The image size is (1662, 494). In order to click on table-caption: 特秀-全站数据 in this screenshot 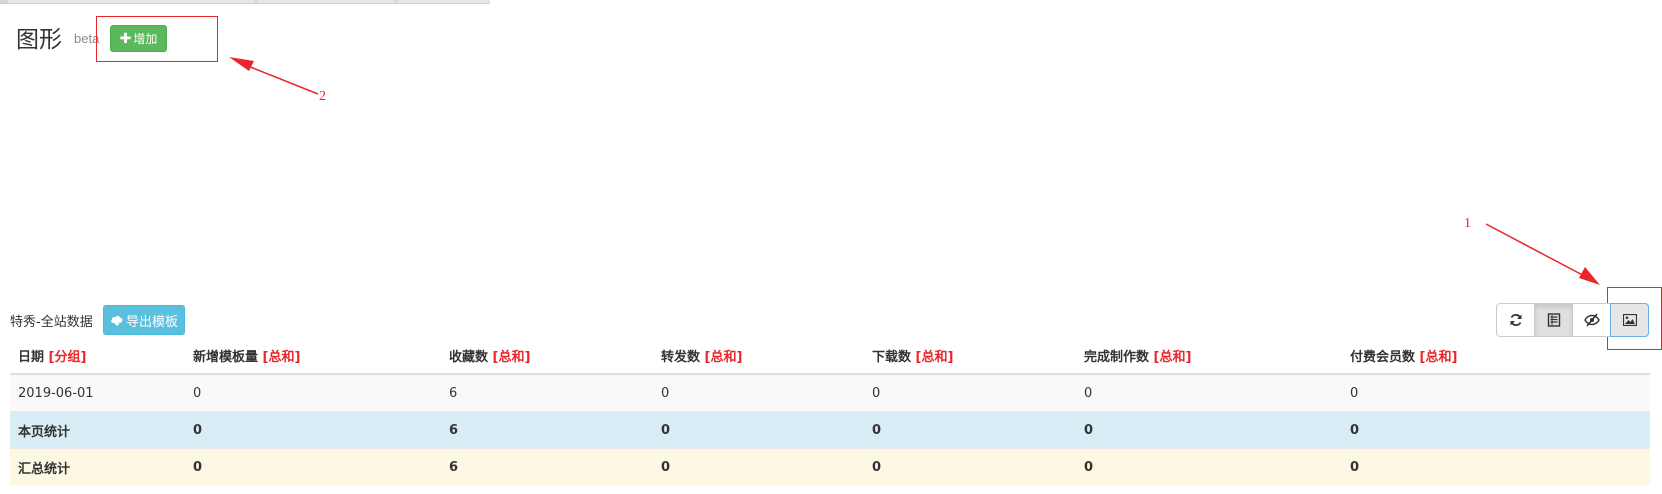, I will do `click(51, 322)`.